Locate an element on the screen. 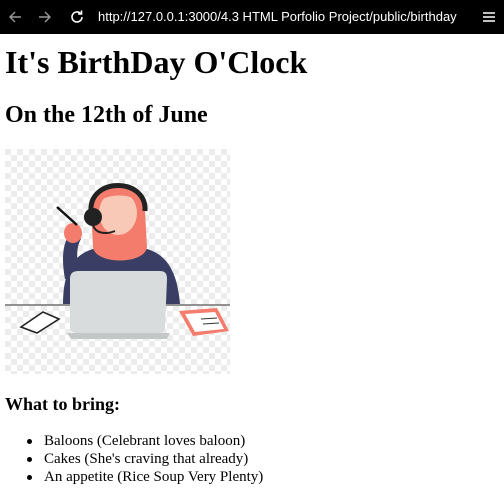 Image resolution: width=504 pixels, height=493 pixels. bring-heading: What to bring: is located at coordinates (63, 404).